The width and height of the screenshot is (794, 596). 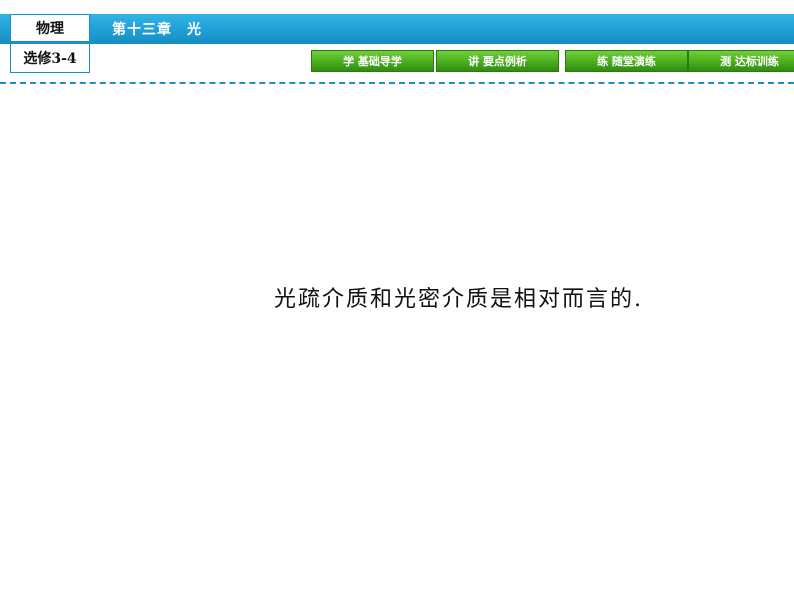 I want to click on subject-label: 物理, so click(x=50, y=28).